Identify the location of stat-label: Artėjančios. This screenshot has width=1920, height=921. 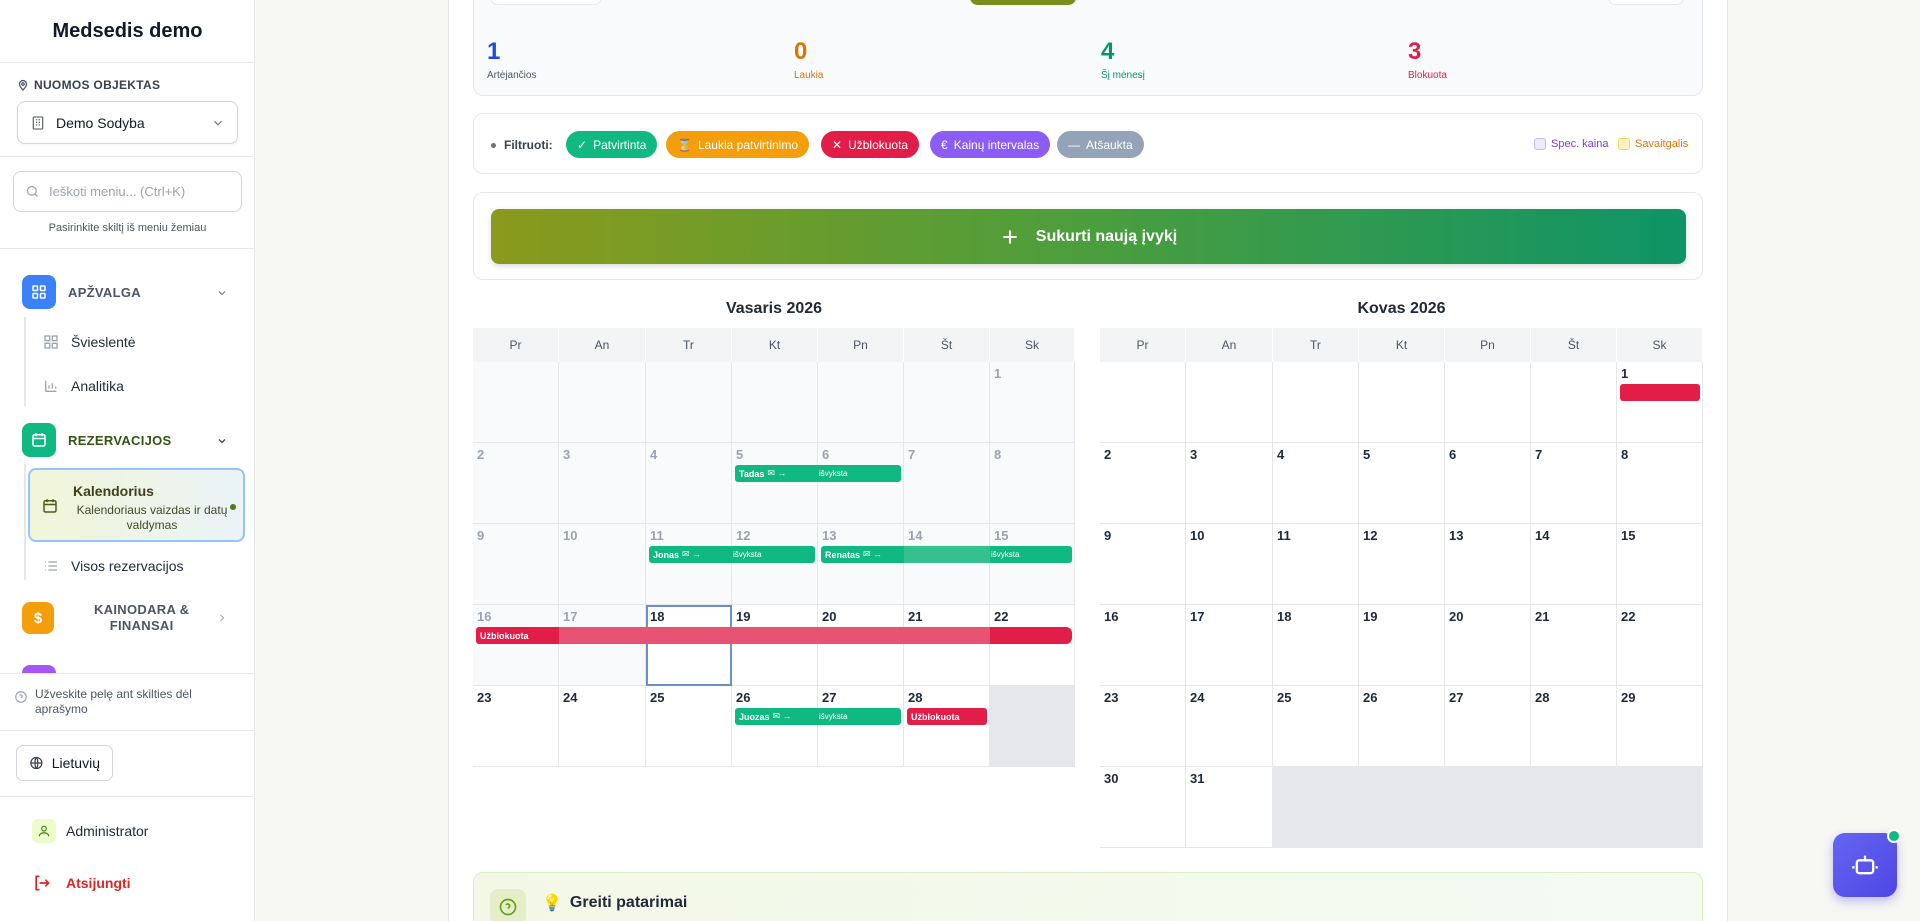
(512, 75).